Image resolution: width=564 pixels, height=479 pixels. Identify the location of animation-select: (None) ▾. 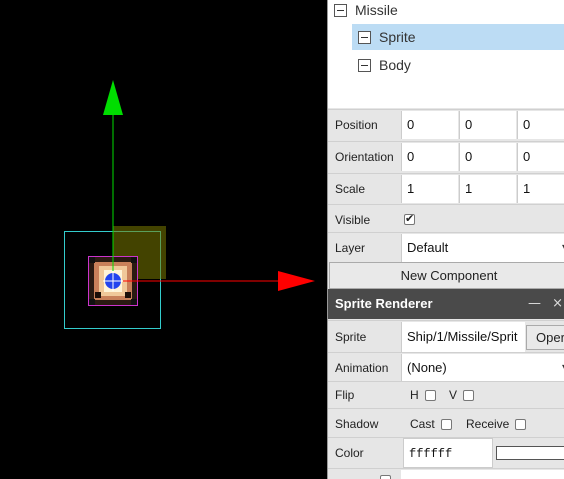
(482, 368).